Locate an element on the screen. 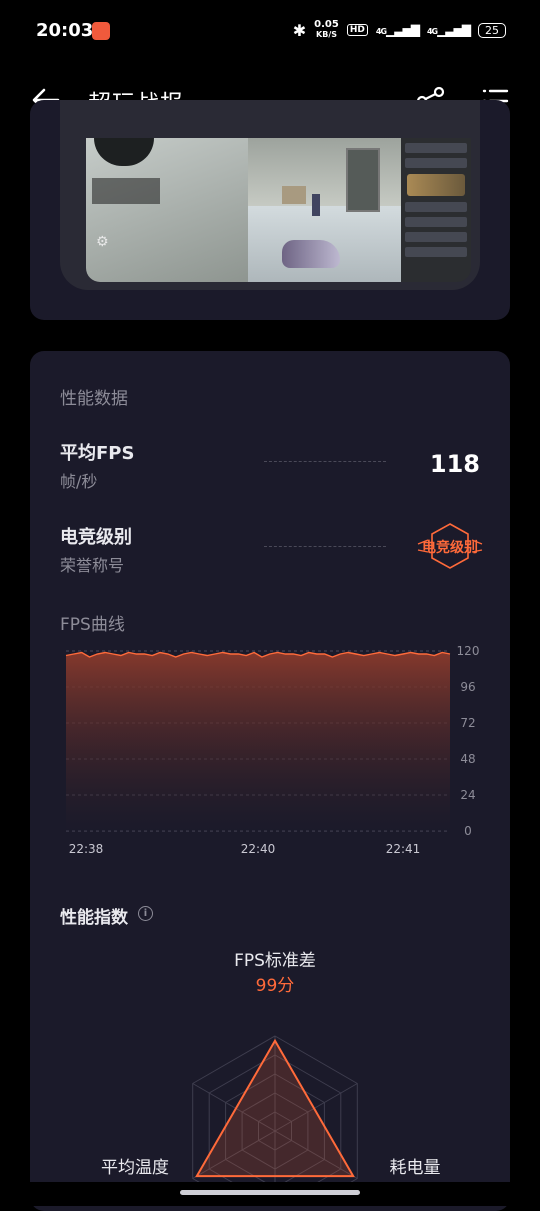  home-indicator is located at coordinates (270, 1192).